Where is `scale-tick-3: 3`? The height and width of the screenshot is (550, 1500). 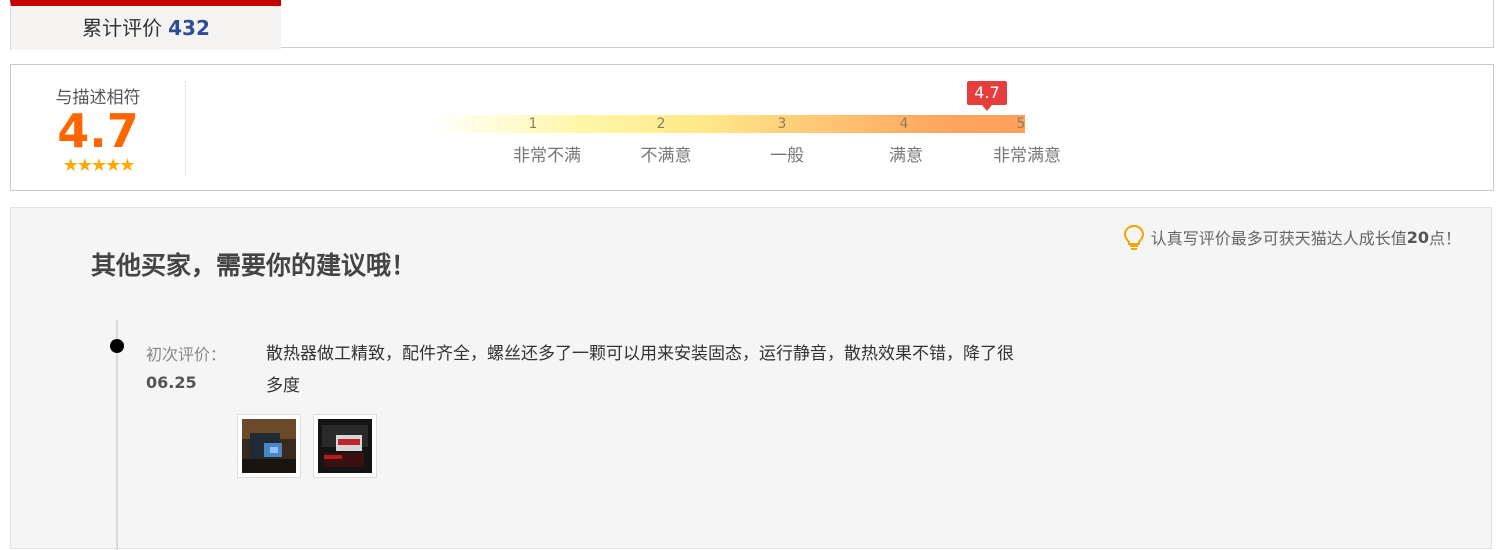
scale-tick-3: 3 is located at coordinates (782, 124).